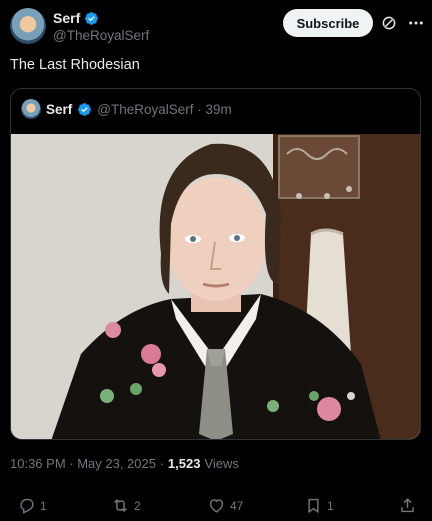 The image size is (432, 521). Describe the element at coordinates (43, 505) in the screenshot. I see `reply-count: 1` at that location.